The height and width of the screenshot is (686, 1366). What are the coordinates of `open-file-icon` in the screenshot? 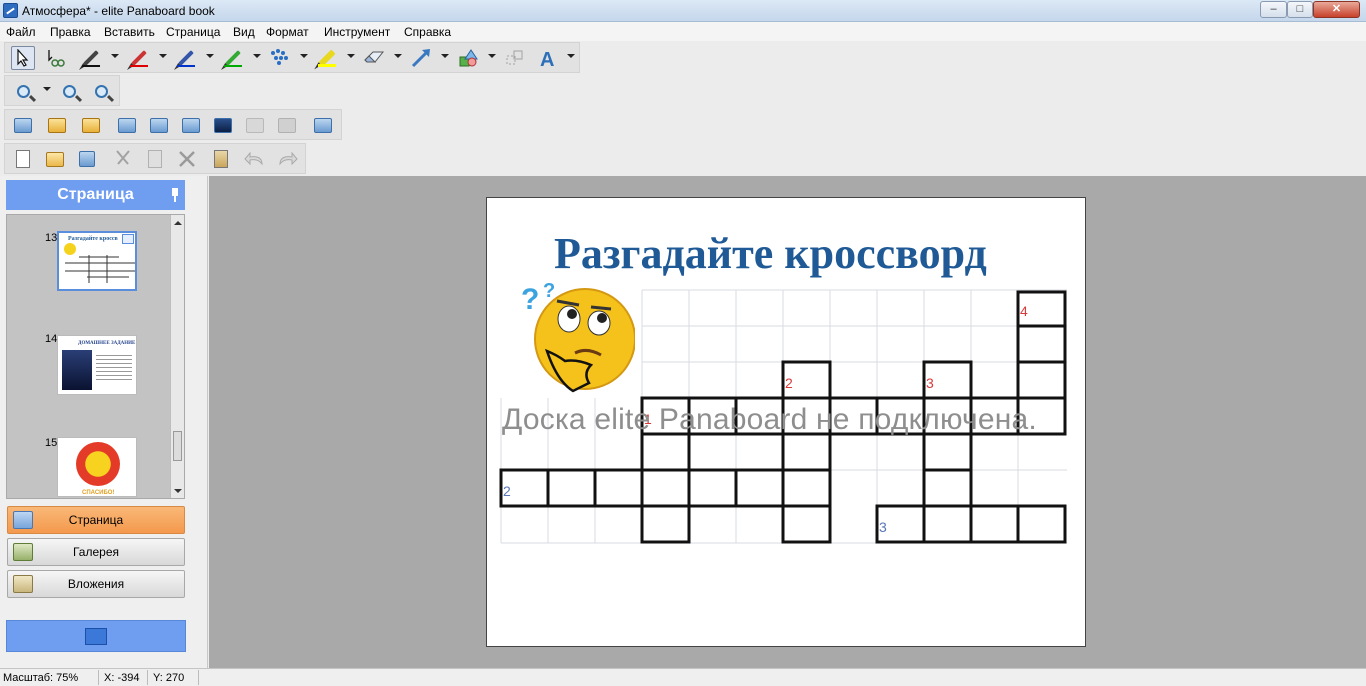 It's located at (55, 159).